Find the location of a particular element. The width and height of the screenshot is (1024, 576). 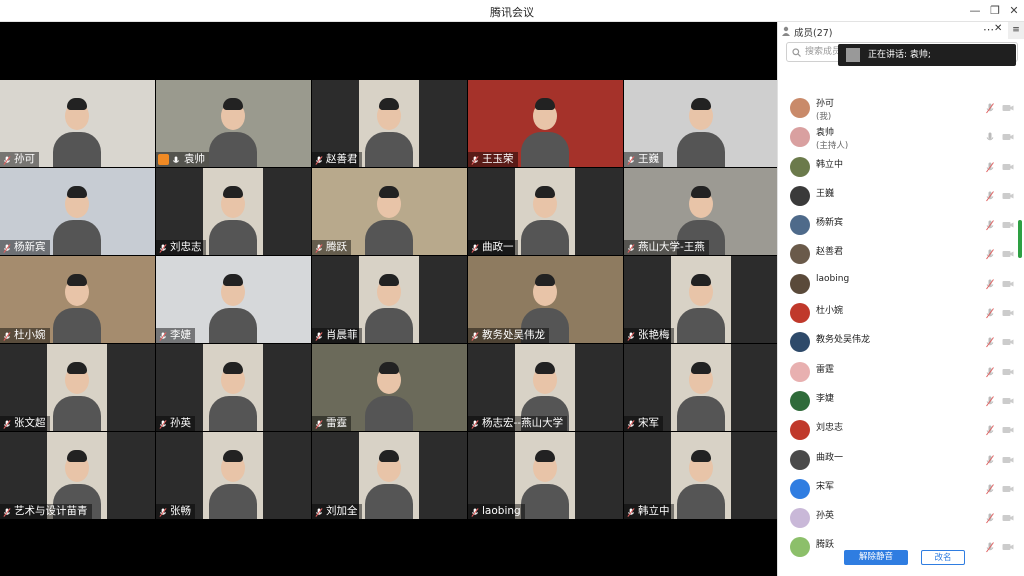

member-name: laobing is located at coordinates (833, 278).